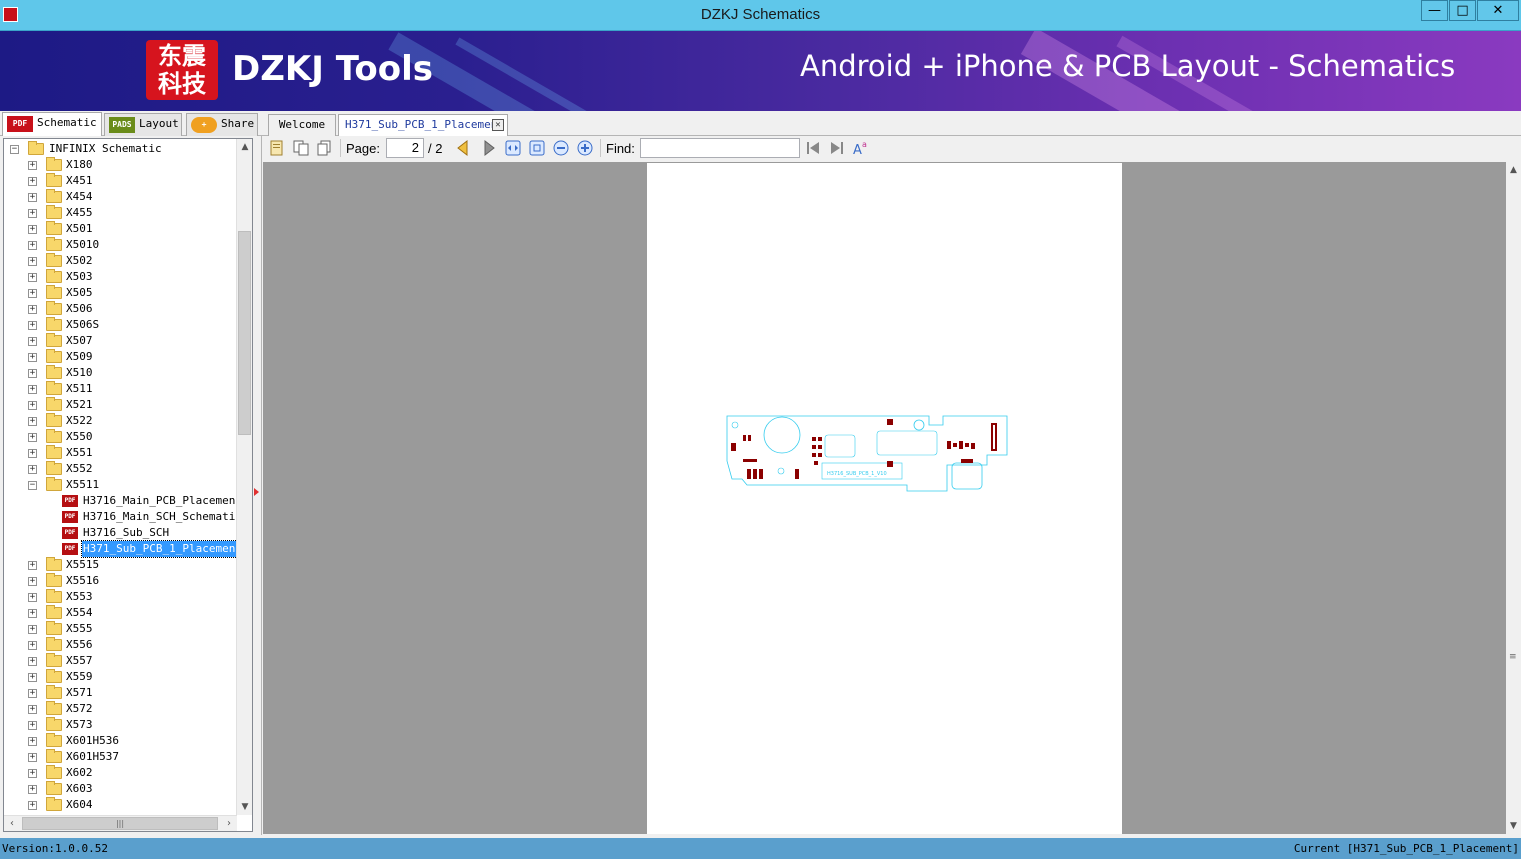 The width and height of the screenshot is (1521, 859). I want to click on zoom-out-icon, so click(561, 148).